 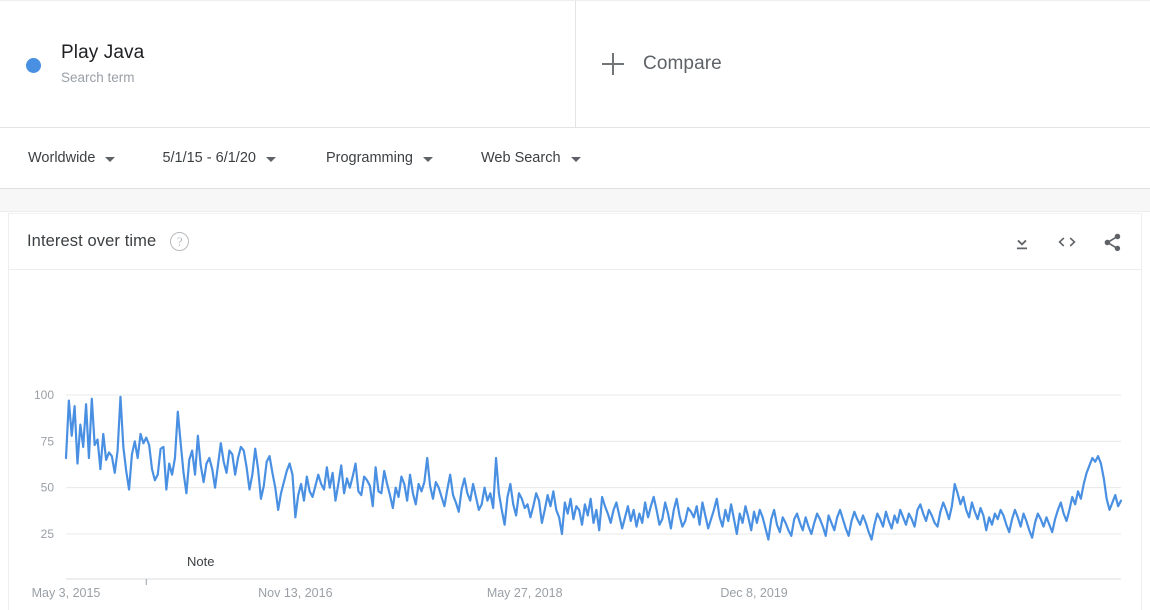 What do you see at coordinates (520, 158) in the screenshot?
I see `filter-search-type-label: Web Search` at bounding box center [520, 158].